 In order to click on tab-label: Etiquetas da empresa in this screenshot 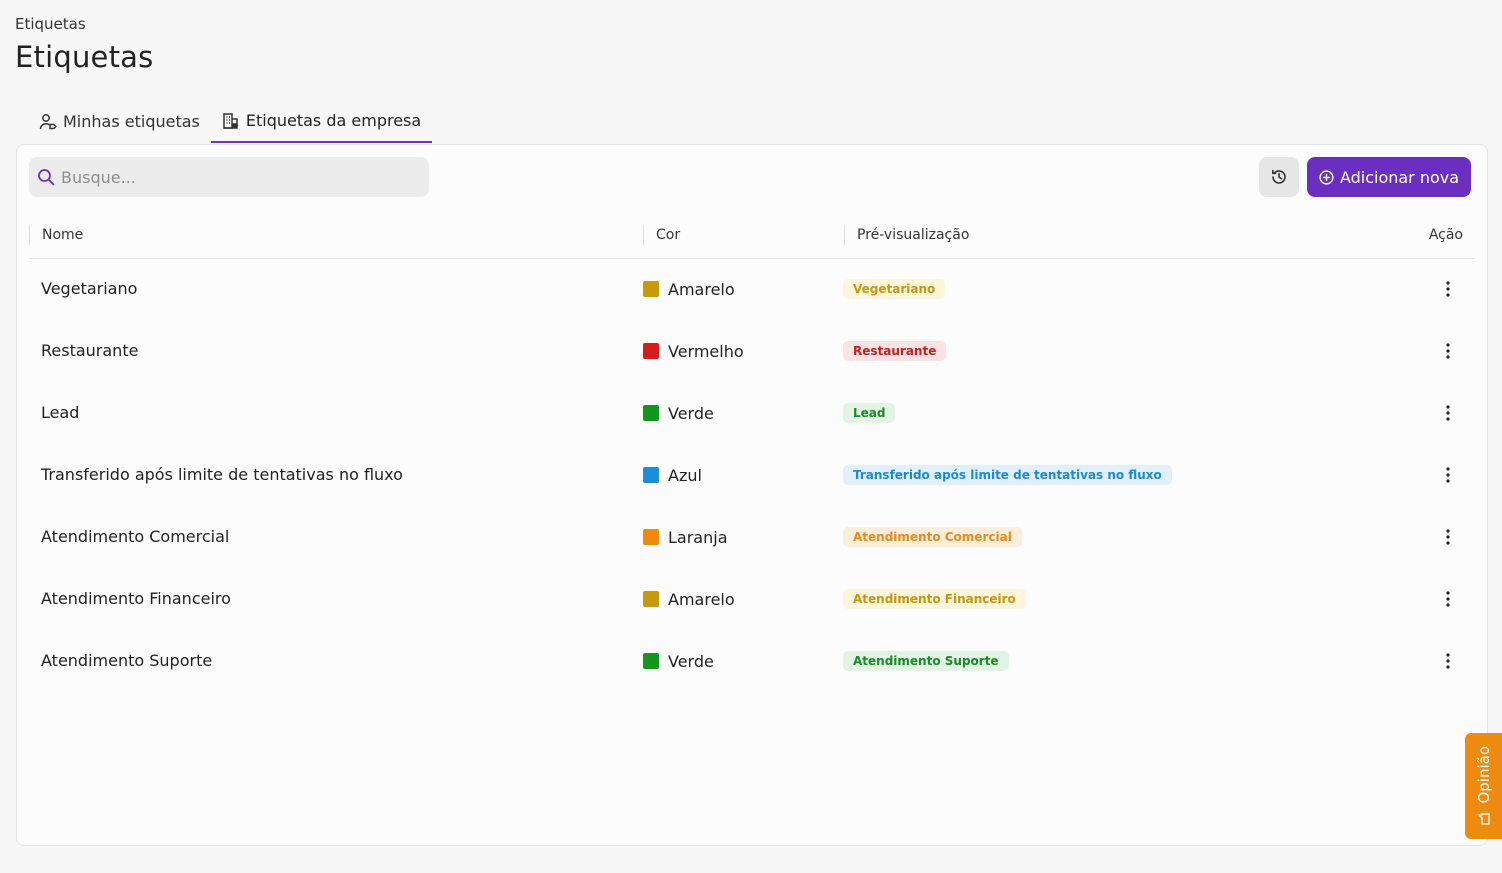, I will do `click(333, 120)`.